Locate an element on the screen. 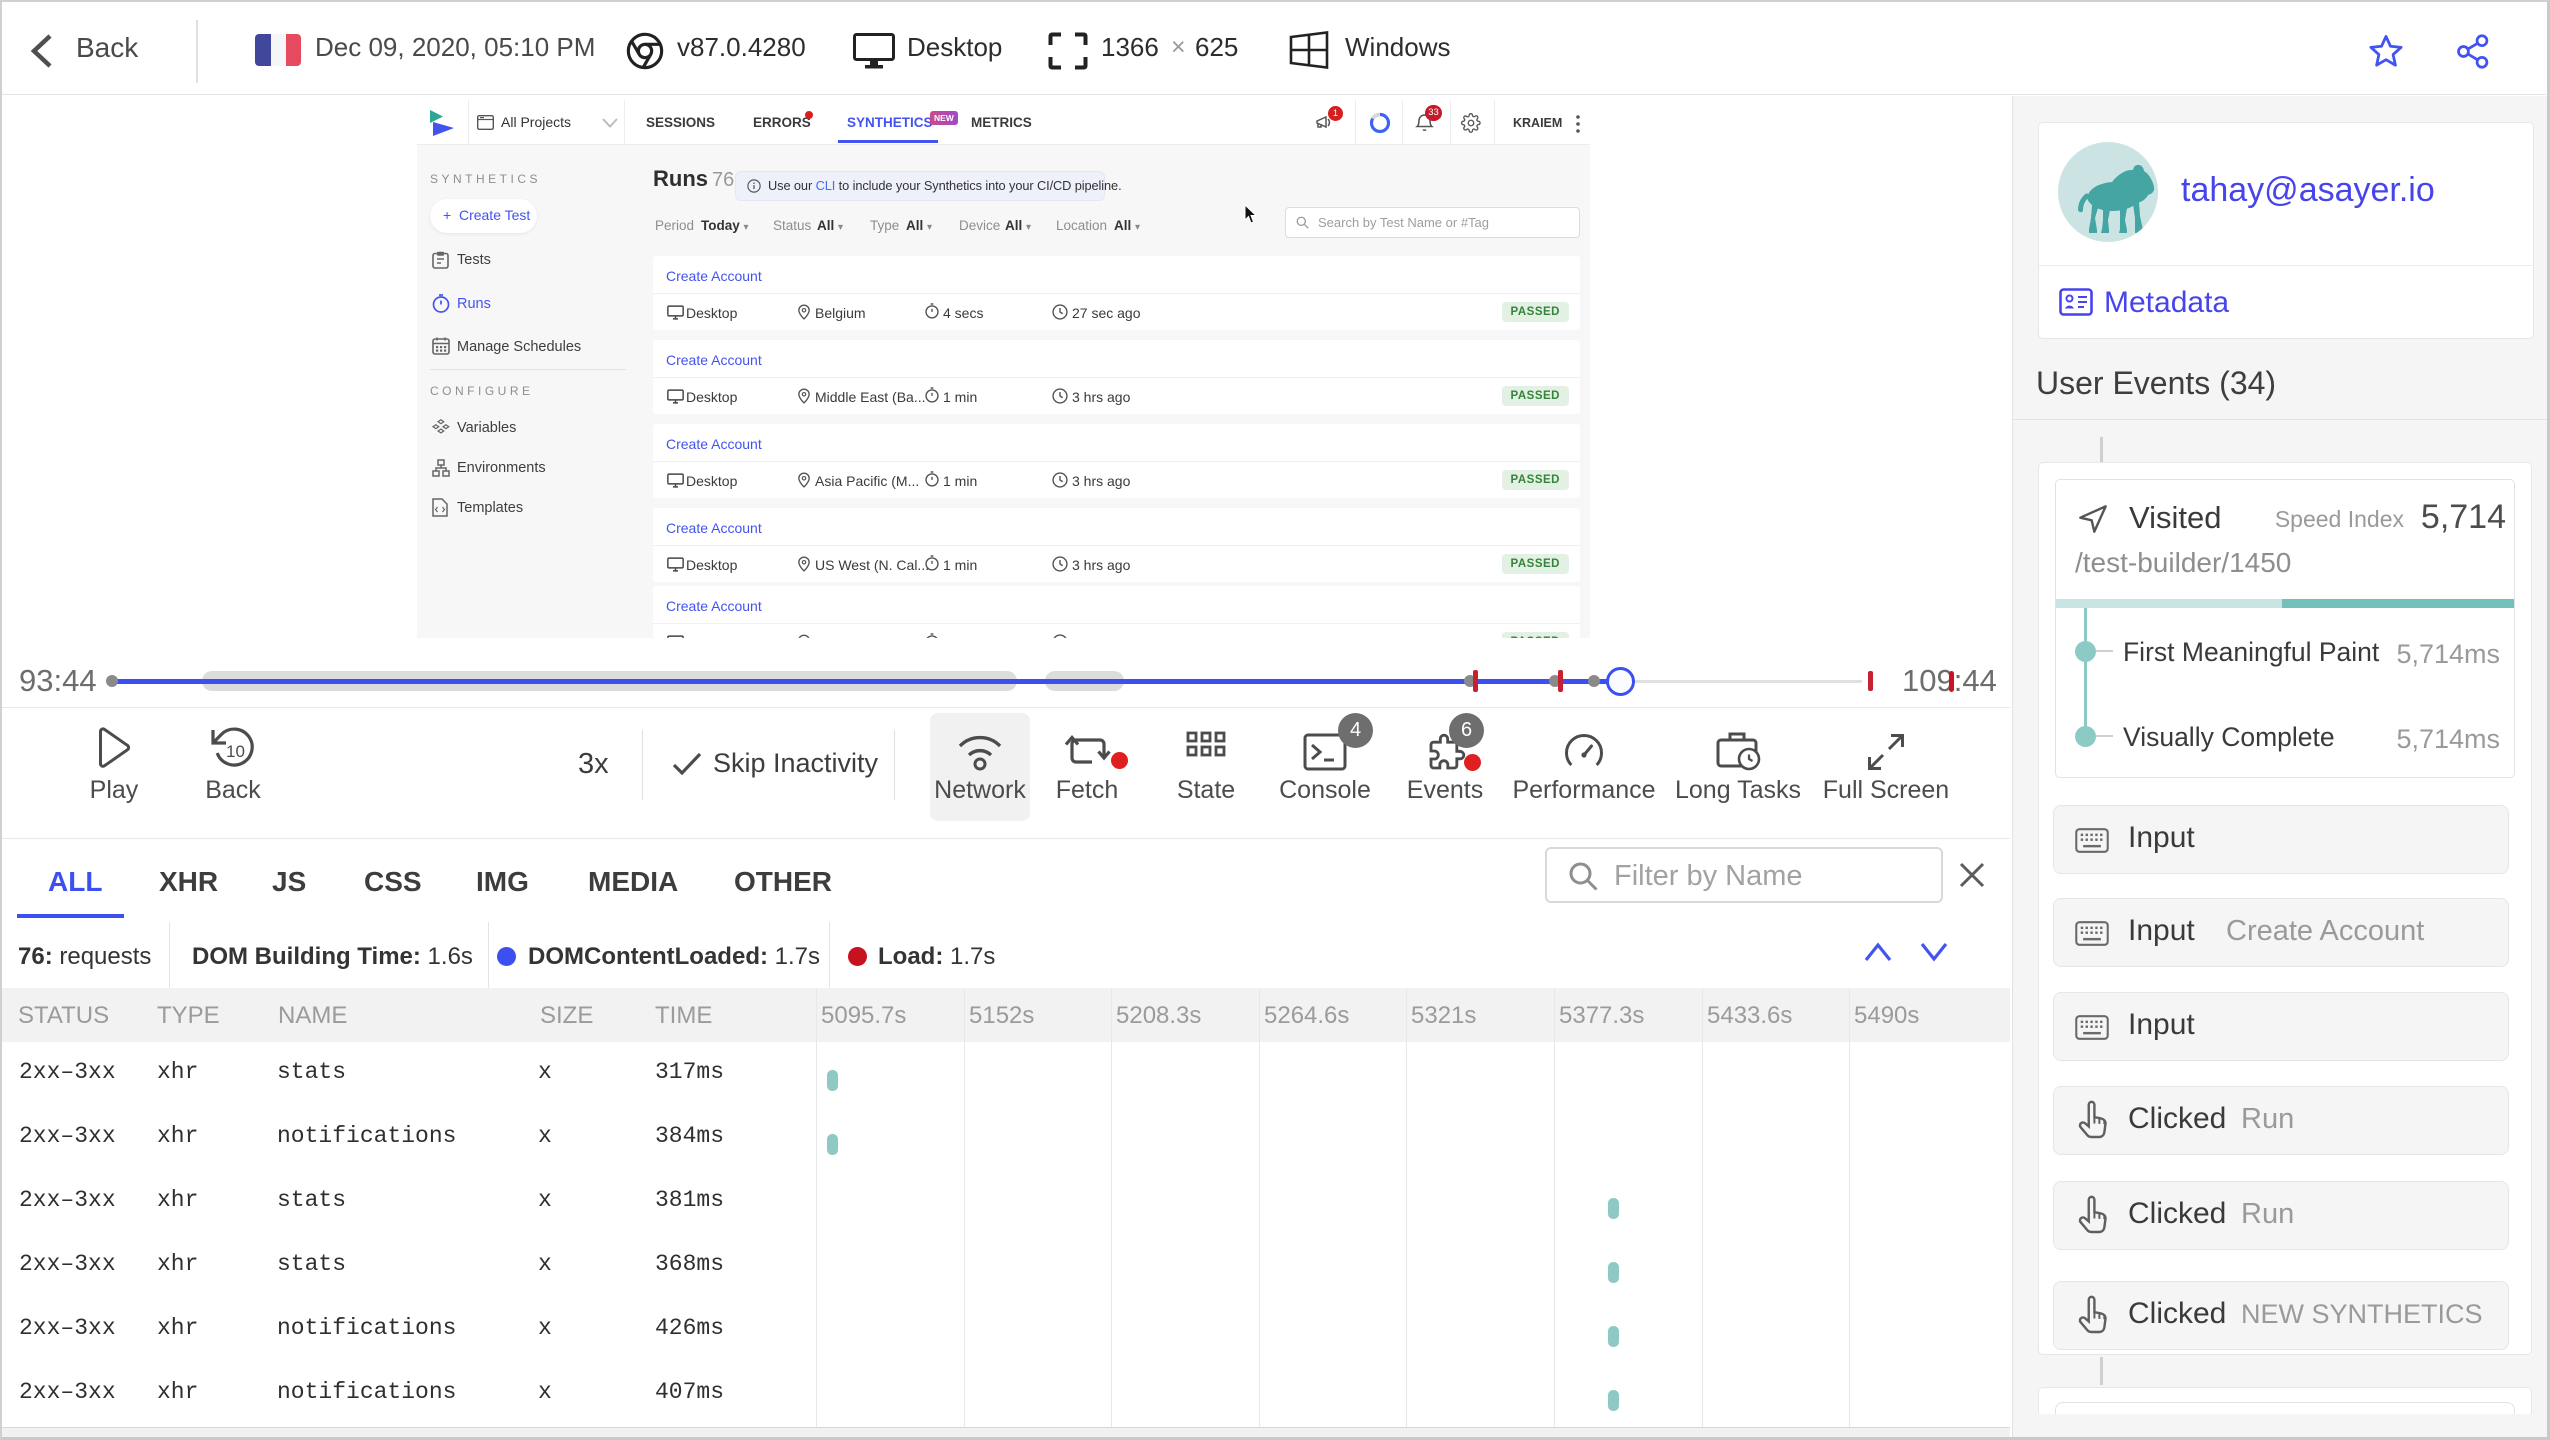 Image resolution: width=2550 pixels, height=1440 pixels. svg-text: 10 is located at coordinates (235, 751).